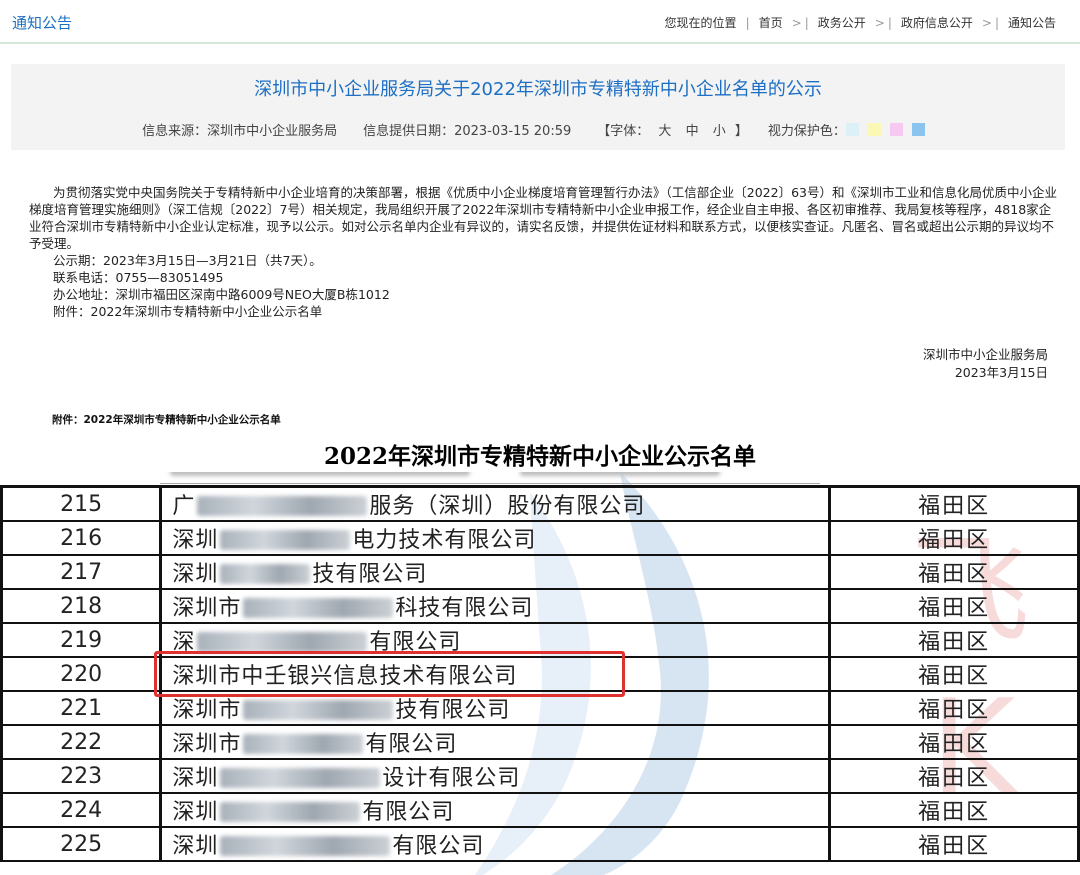 The height and width of the screenshot is (875, 1080). Describe the element at coordinates (81, 674) in the screenshot. I see `row-number: 220` at that location.